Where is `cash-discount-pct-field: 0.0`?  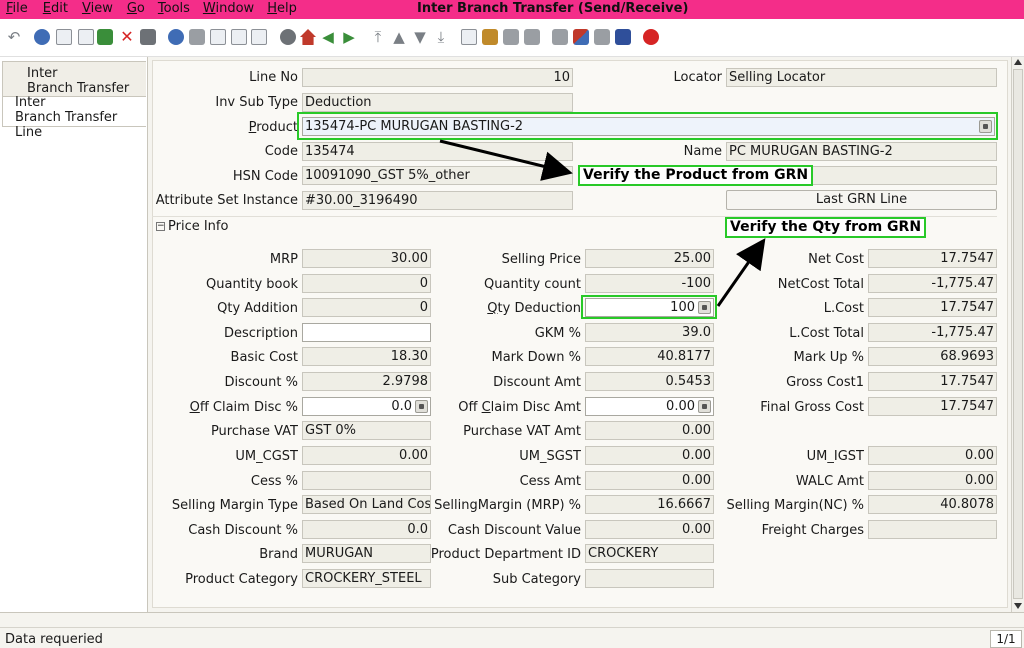
cash-discount-pct-field: 0.0 is located at coordinates (366, 529).